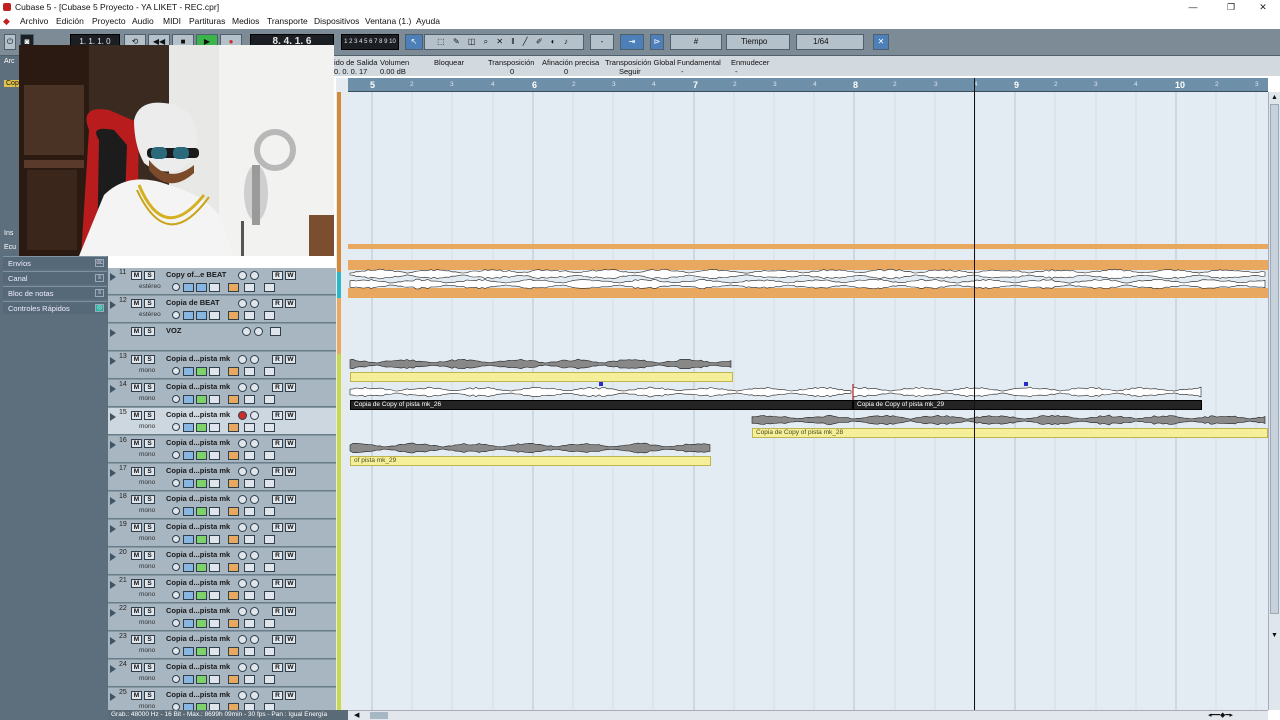  What do you see at coordinates (222, 617) in the screenshot?
I see `track-row: 22 M S Copia d...pista mk R Wmono` at bounding box center [222, 617].